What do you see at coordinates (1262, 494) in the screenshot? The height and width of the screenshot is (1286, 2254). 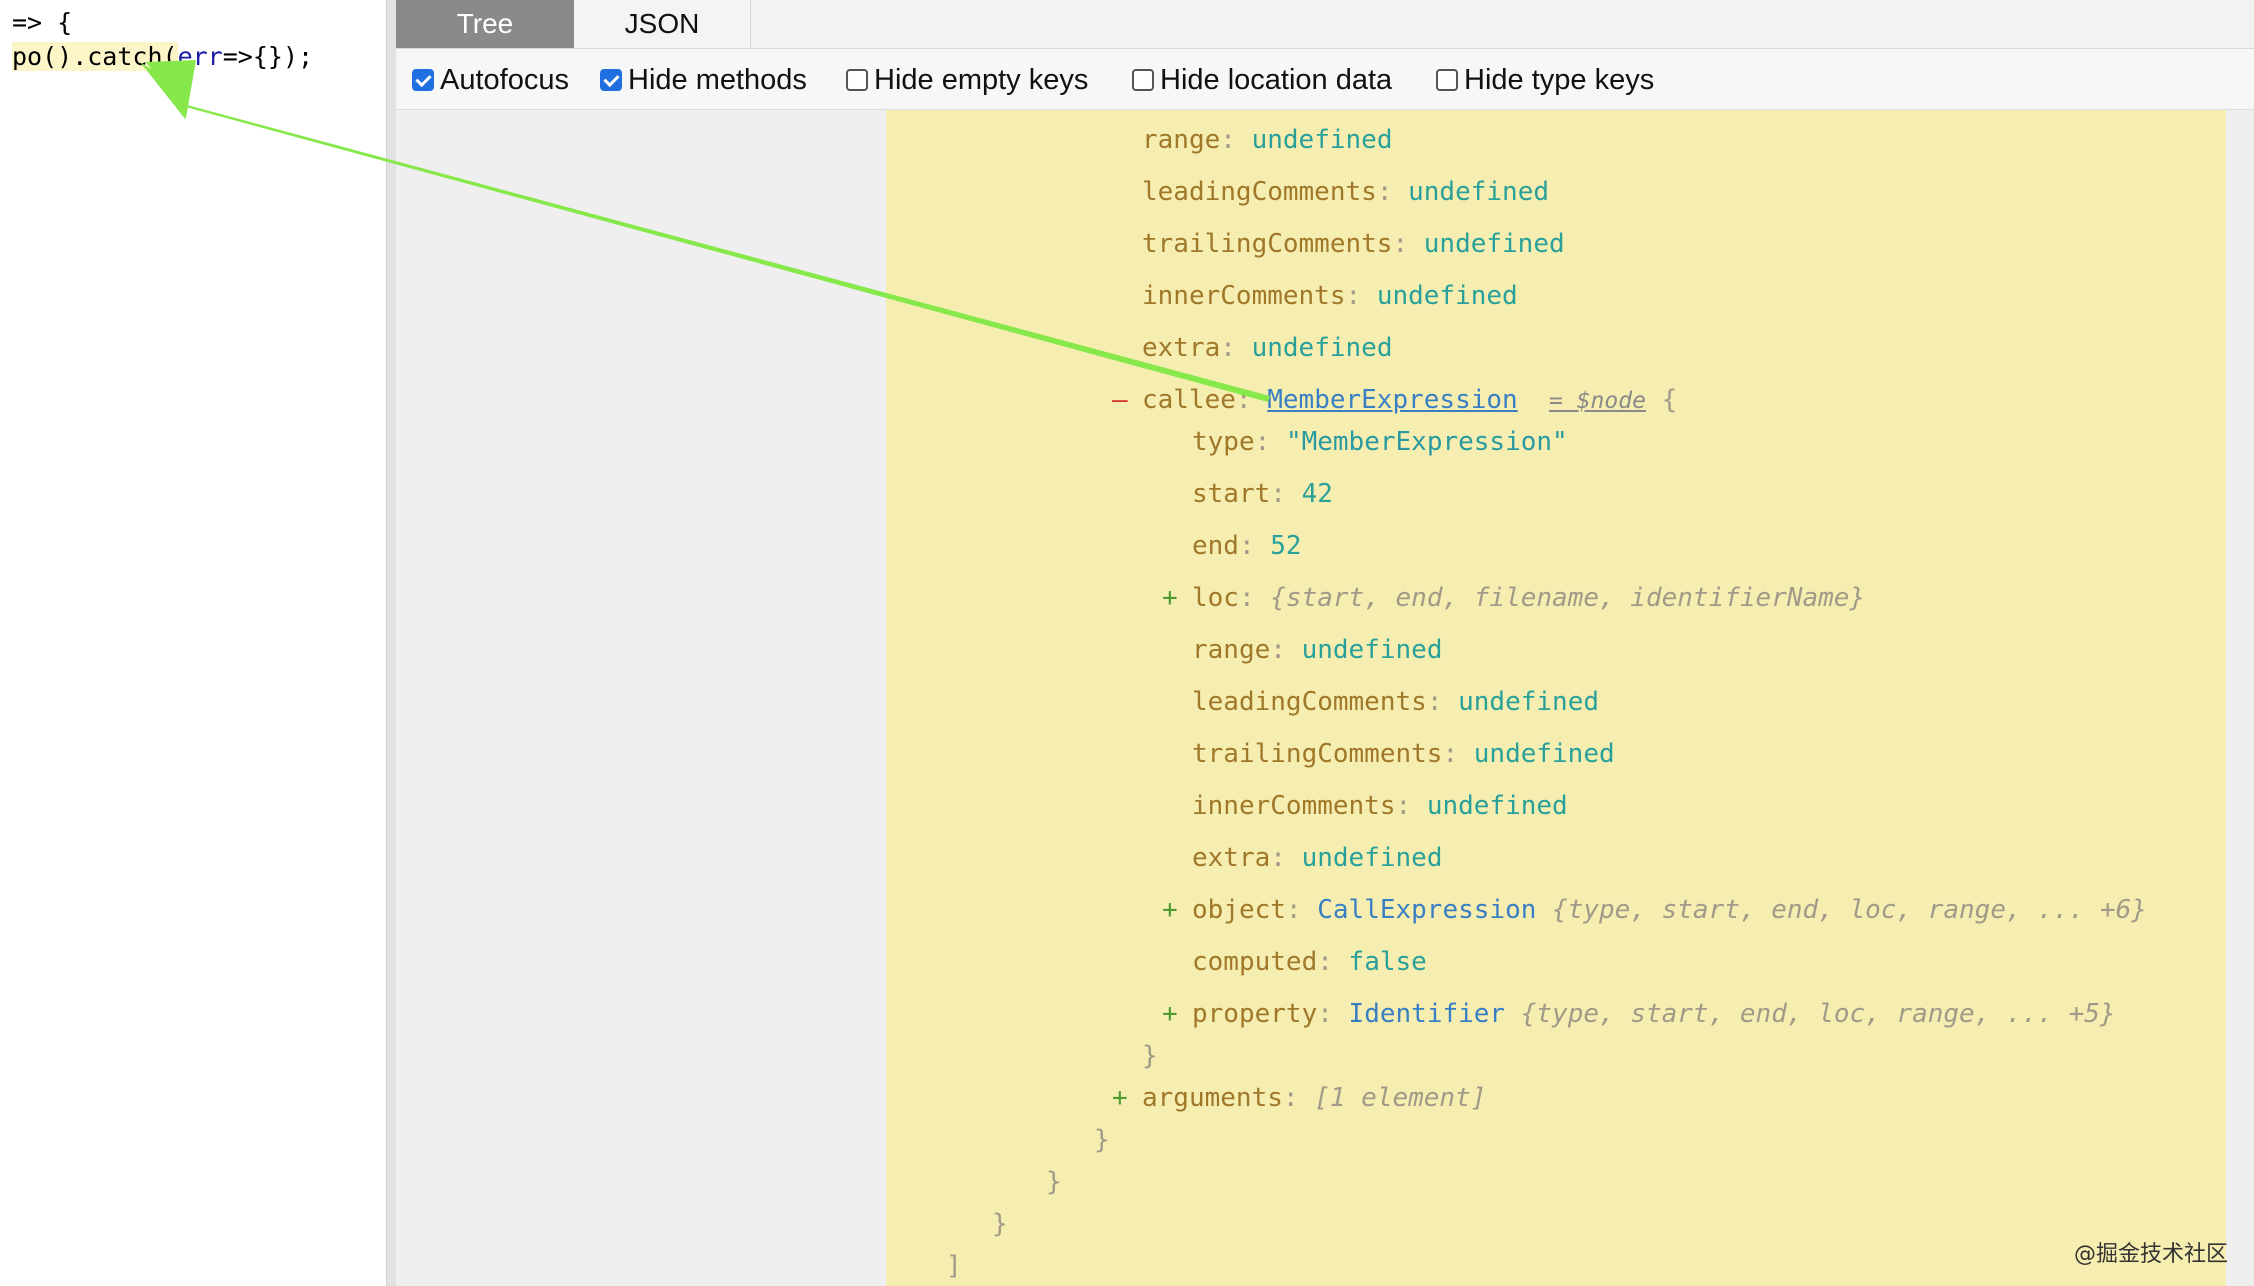 I see `tree-row-start: start: 42` at bounding box center [1262, 494].